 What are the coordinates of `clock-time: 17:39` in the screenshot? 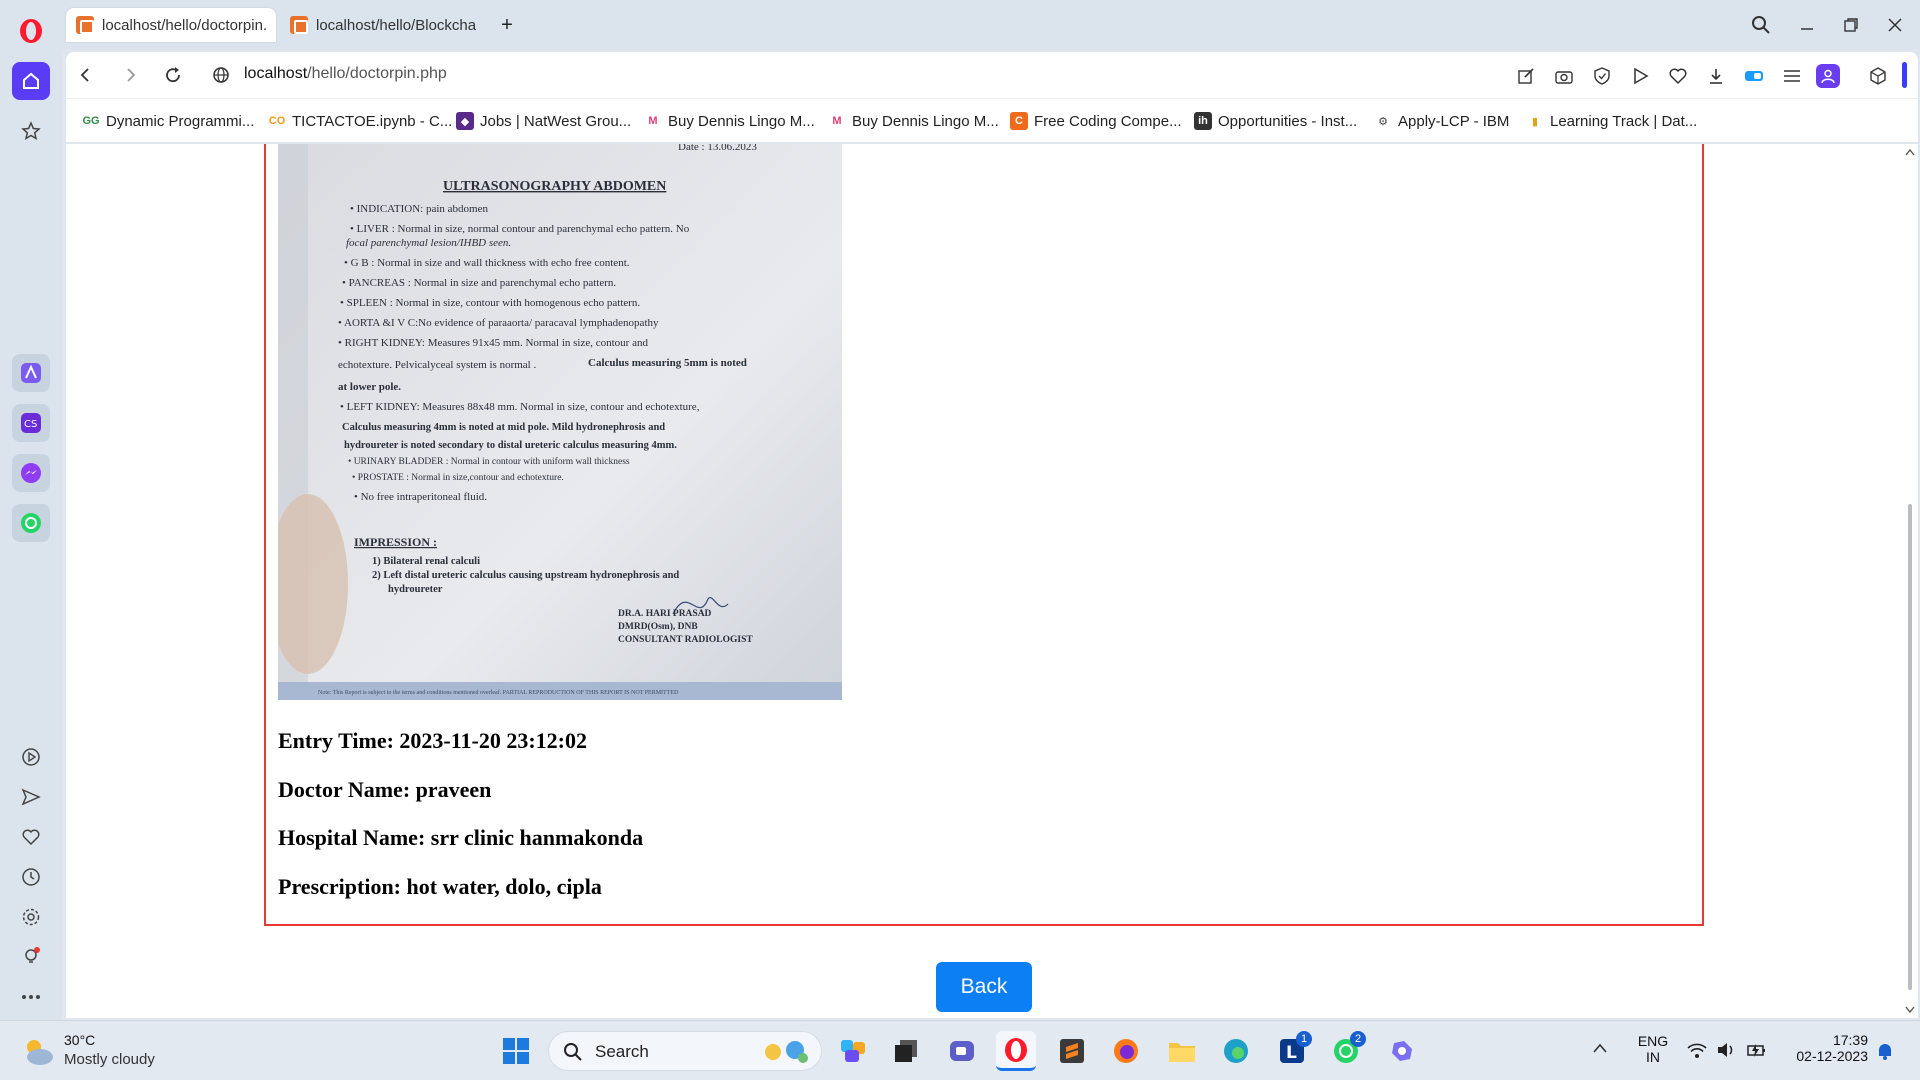 It's located at (1850, 1040).